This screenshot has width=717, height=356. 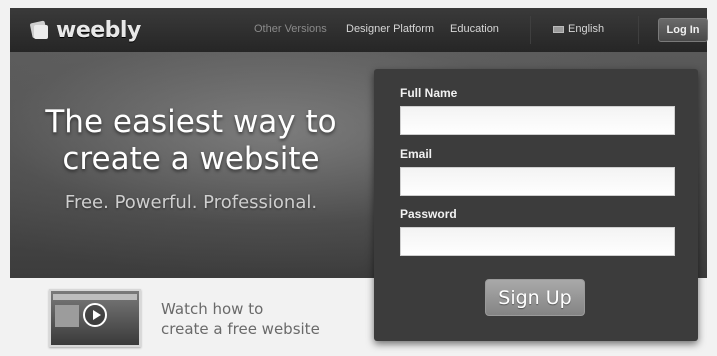 I want to click on weebly-logo-icon, so click(x=39, y=29).